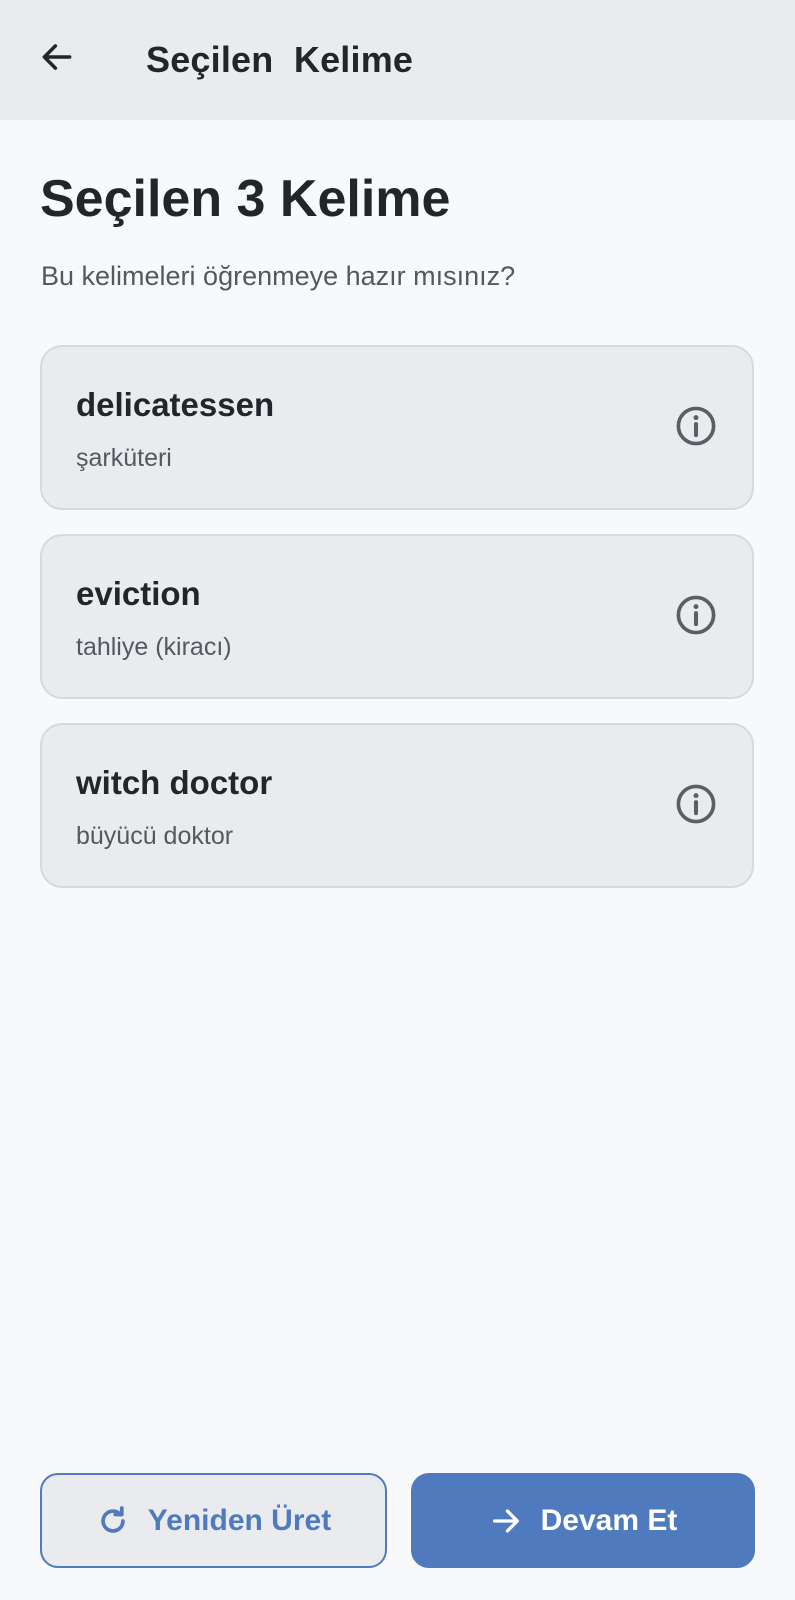 This screenshot has width=795, height=1600. Describe the element at coordinates (245, 199) in the screenshot. I see `page-title: Seçilen 3 Kelime` at that location.